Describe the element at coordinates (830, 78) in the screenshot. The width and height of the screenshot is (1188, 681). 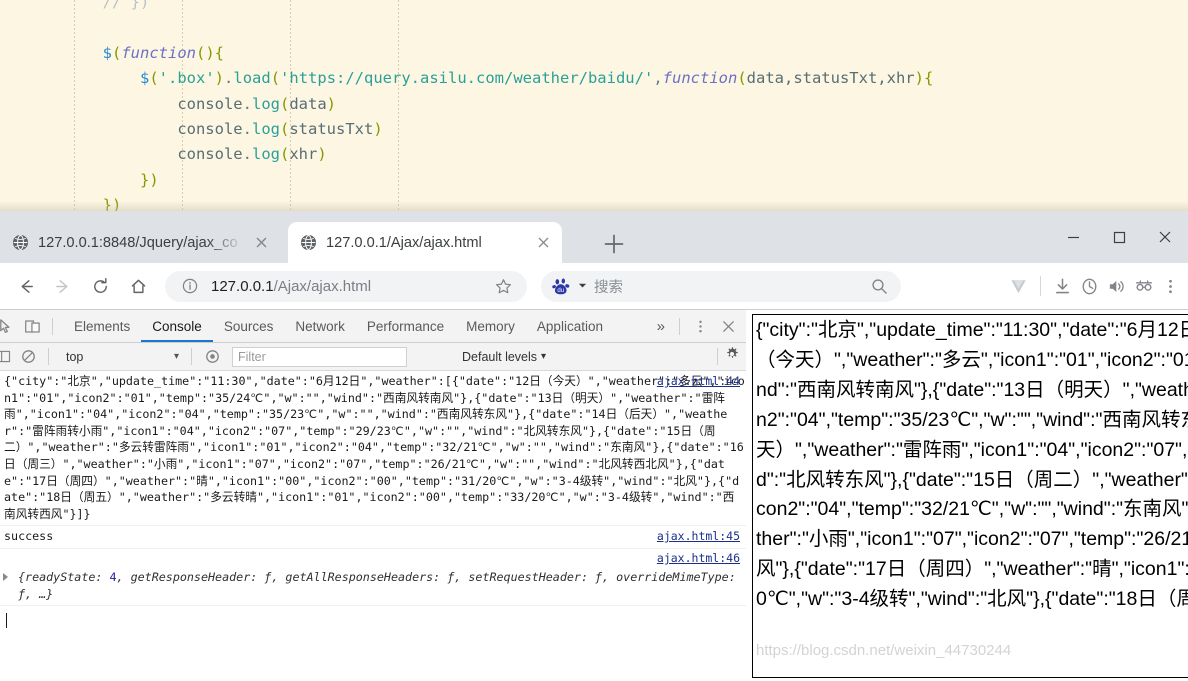
I see `code-token: data,statusTxt,xhr` at that location.